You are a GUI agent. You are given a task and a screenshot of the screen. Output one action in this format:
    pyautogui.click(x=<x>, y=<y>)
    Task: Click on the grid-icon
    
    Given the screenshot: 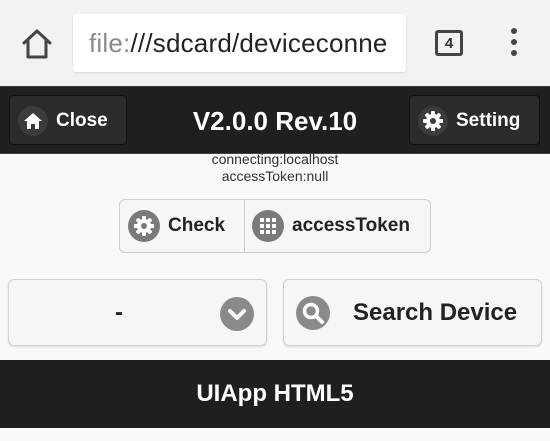 What is the action you would take?
    pyautogui.click(x=268, y=226)
    